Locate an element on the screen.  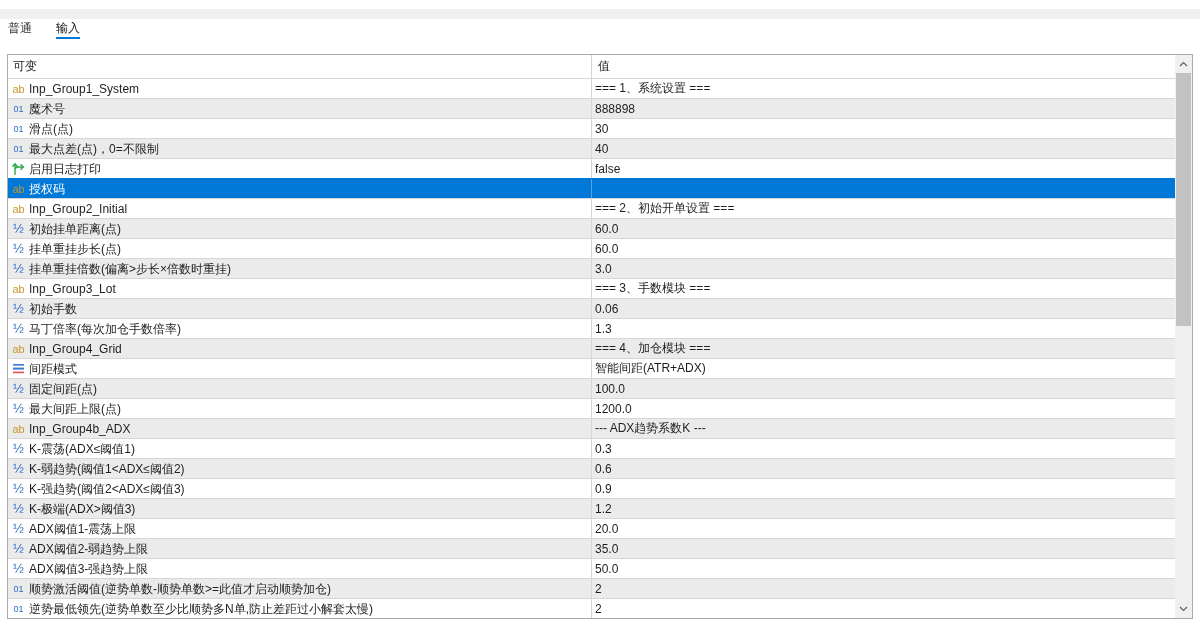
scrollbar is located at coordinates (1183, 336).